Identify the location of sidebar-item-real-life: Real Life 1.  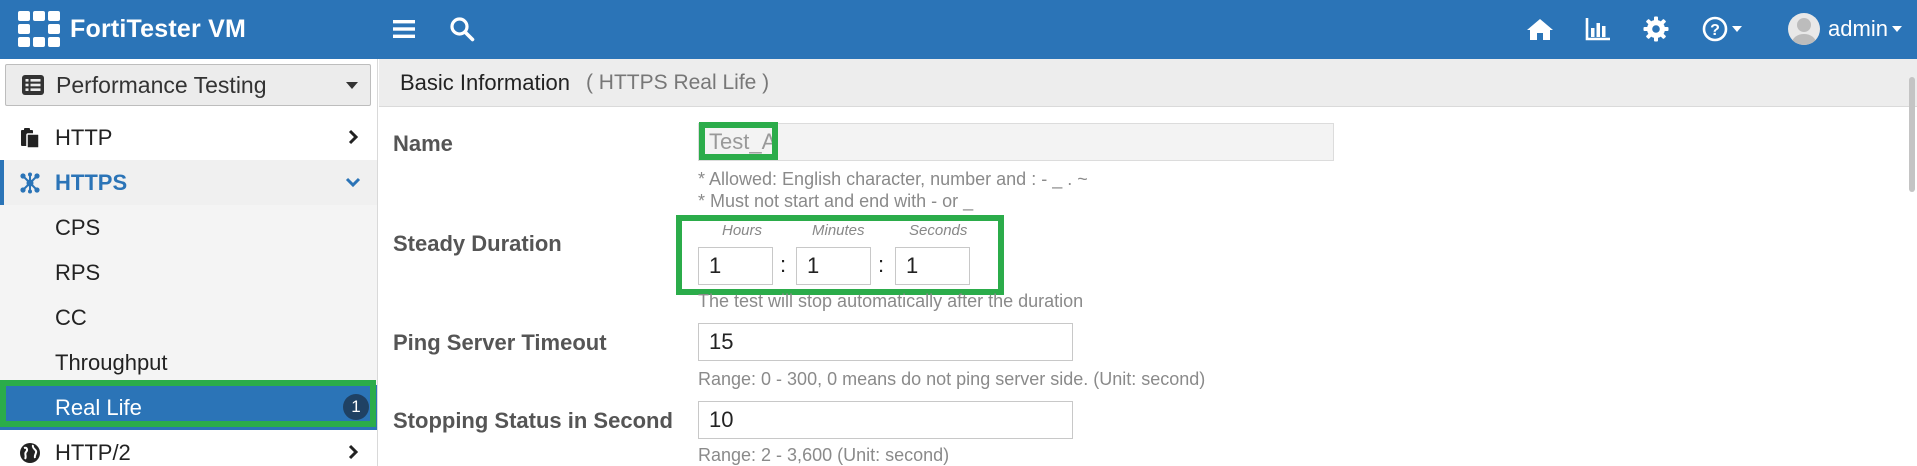
(188, 407).